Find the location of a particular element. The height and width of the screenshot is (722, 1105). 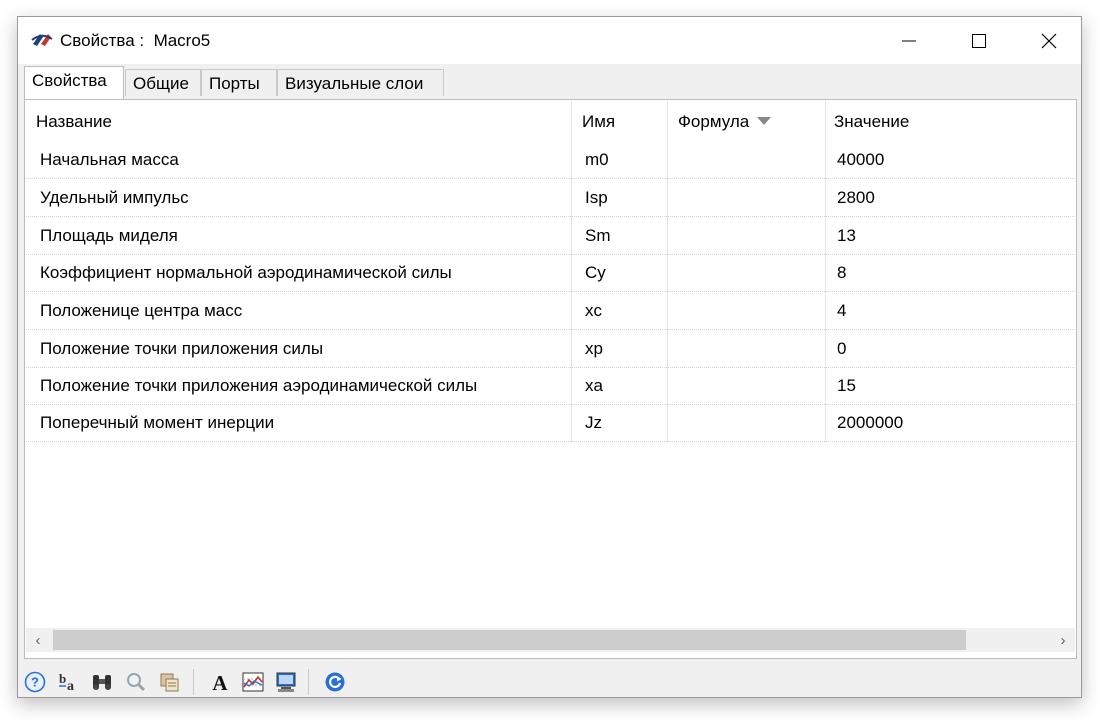

computer-button is located at coordinates (286, 682).